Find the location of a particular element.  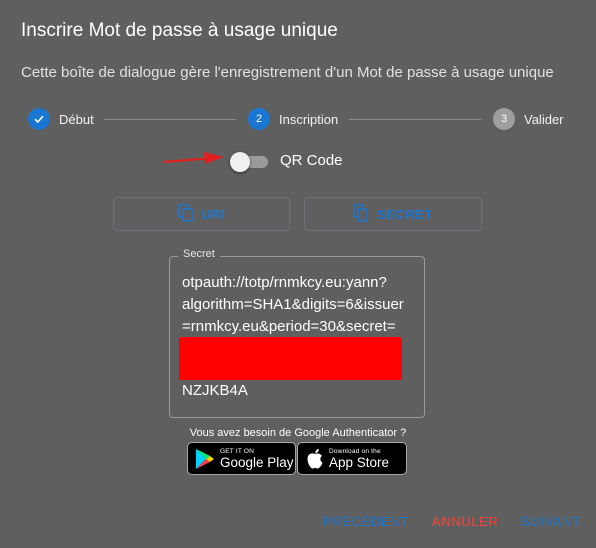

step-debut: Début is located at coordinates (61, 119).